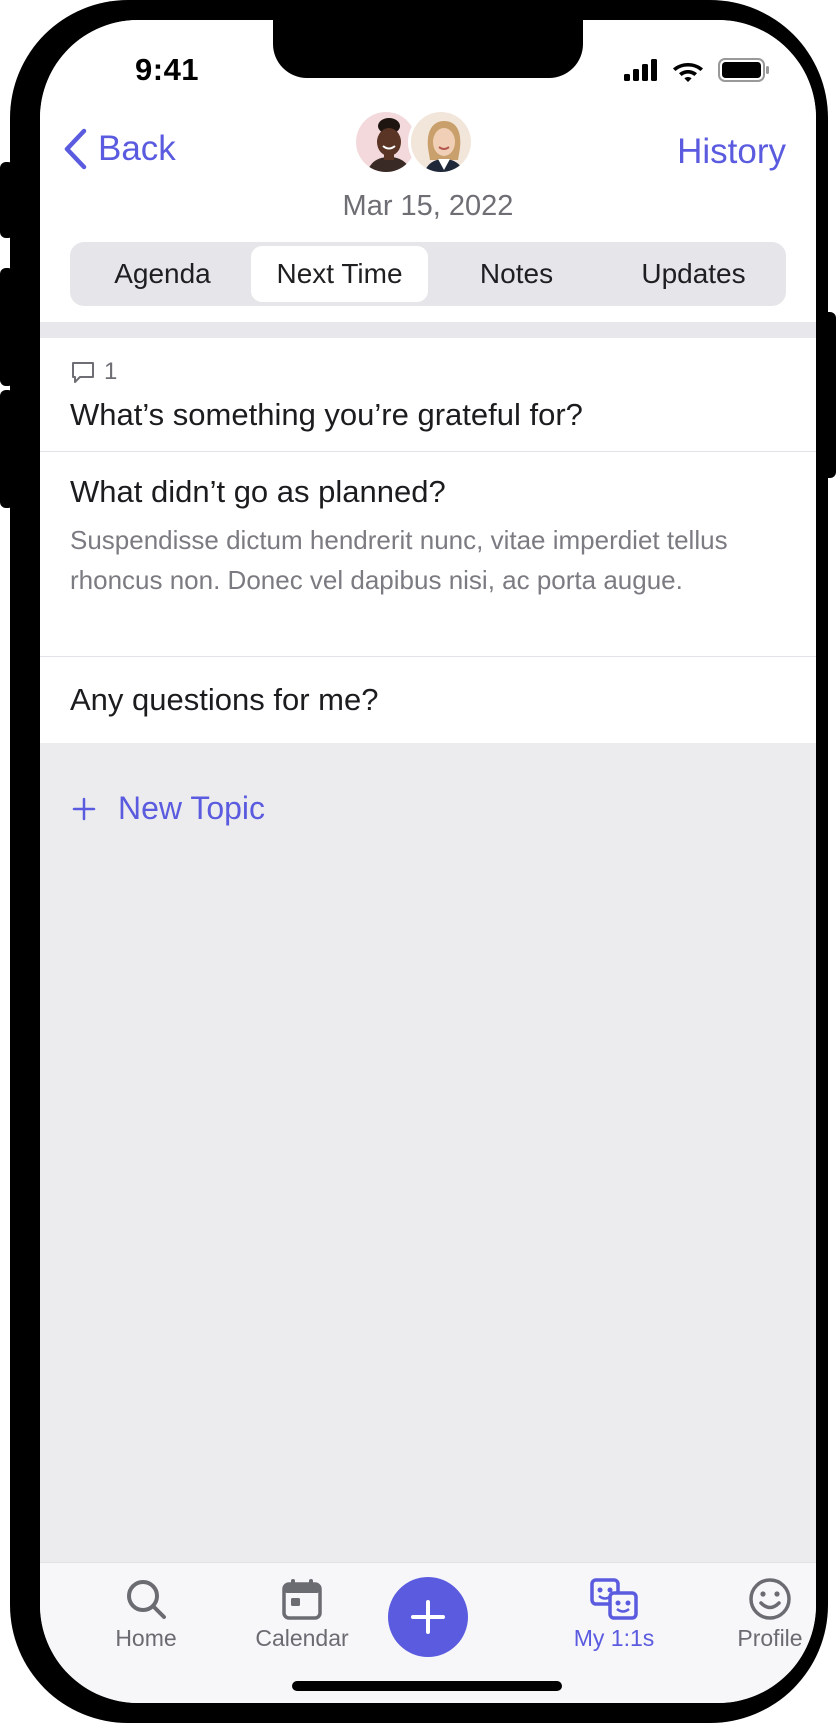 Image resolution: width=836 pixels, height=1723 pixels. Describe the element at coordinates (111, 371) in the screenshot. I see `comment-count-value: 1` at that location.